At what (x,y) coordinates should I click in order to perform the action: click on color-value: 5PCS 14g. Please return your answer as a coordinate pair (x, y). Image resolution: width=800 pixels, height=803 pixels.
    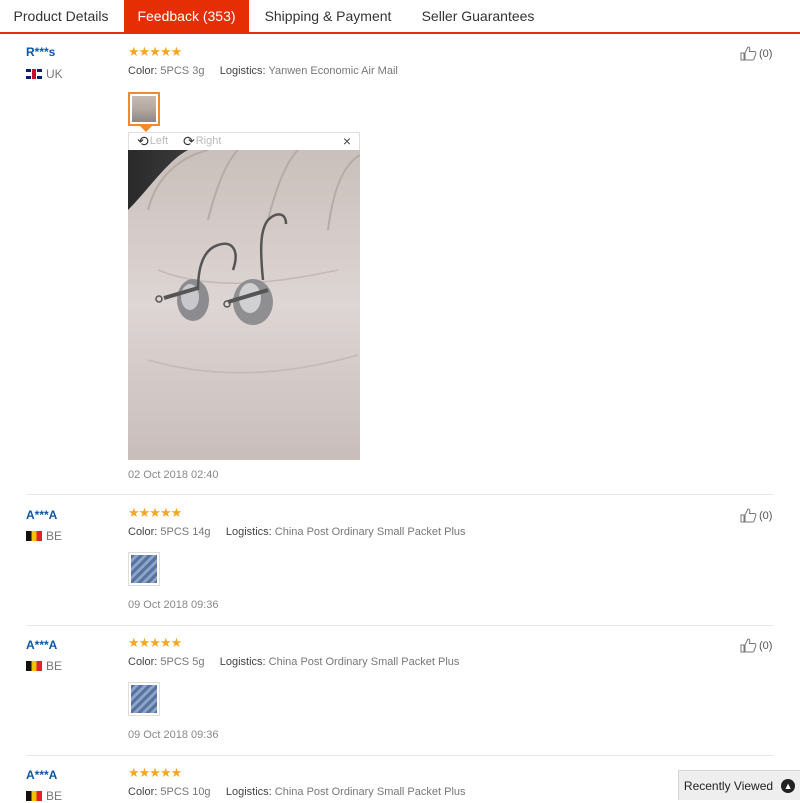
    Looking at the image, I should click on (185, 532).